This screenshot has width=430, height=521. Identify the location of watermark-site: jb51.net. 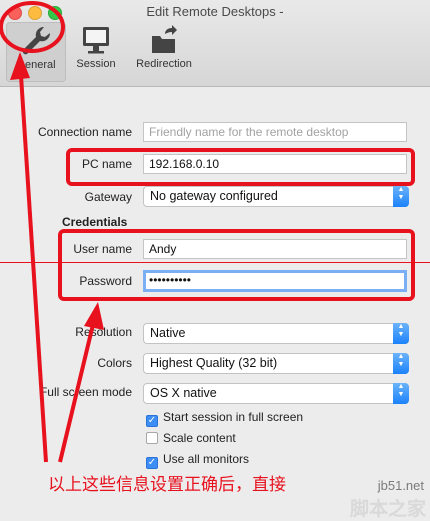
(400, 485).